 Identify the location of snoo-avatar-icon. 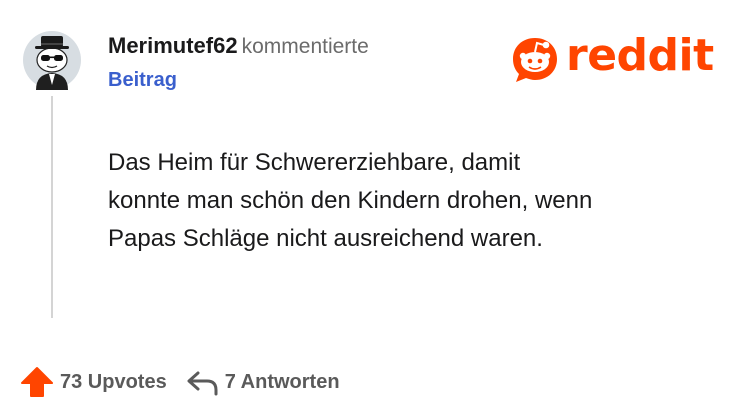
(52, 60).